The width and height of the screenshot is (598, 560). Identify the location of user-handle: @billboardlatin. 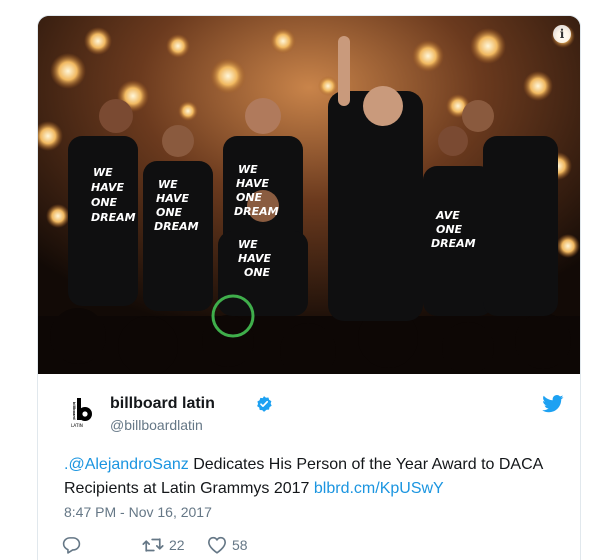
(156, 425).